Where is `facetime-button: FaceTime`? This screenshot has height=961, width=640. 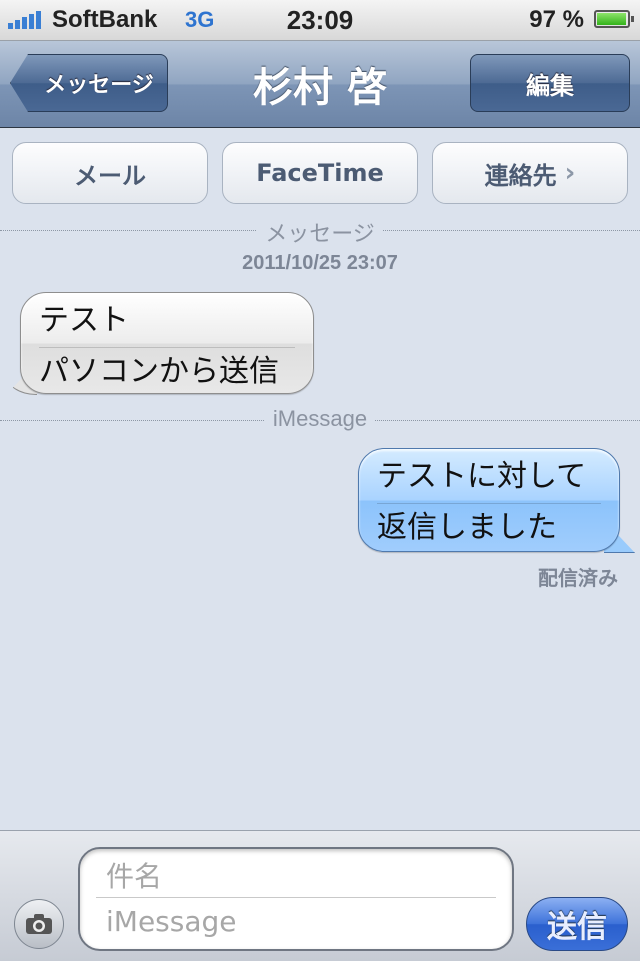 facetime-button: FaceTime is located at coordinates (320, 173).